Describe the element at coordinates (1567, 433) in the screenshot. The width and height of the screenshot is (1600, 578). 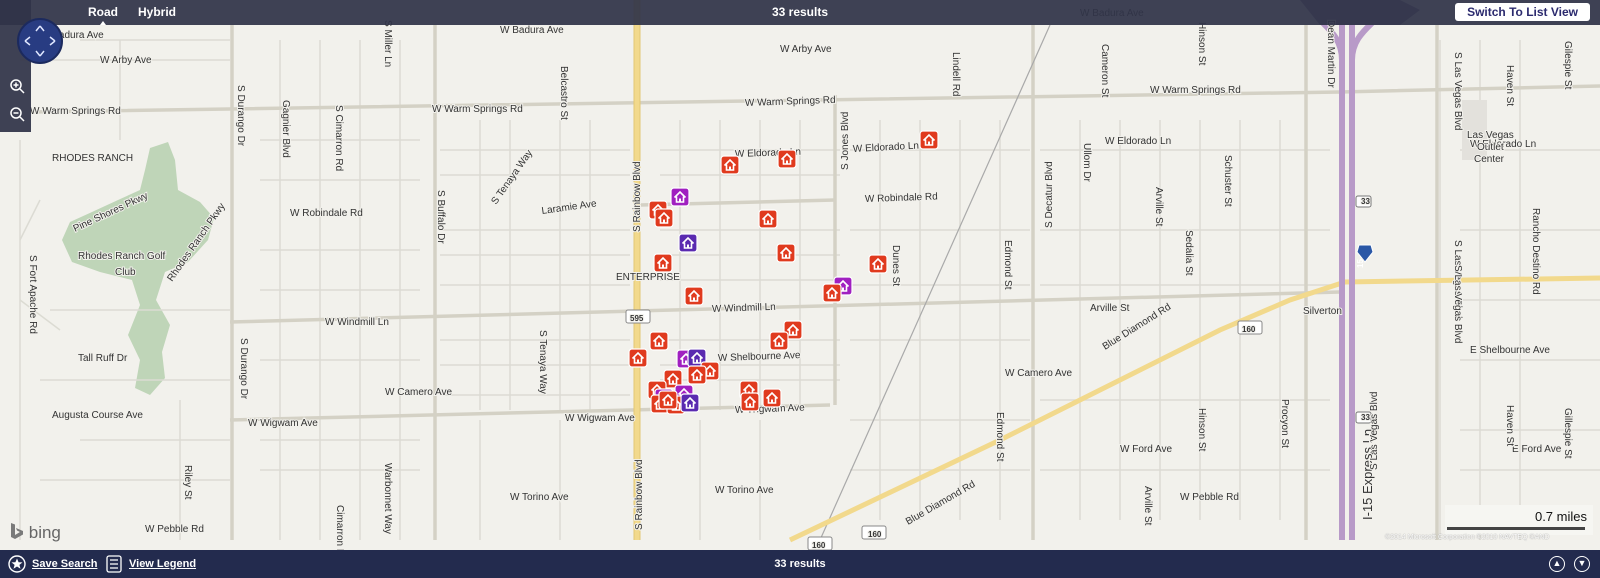
I see `map-label: Gillespie St` at that location.